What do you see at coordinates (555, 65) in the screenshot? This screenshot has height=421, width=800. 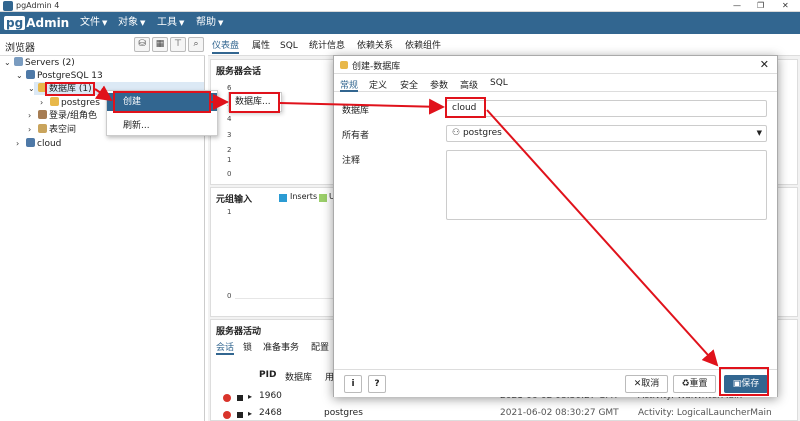 I see `dialog-header: 创建-数据库 ✕` at bounding box center [555, 65].